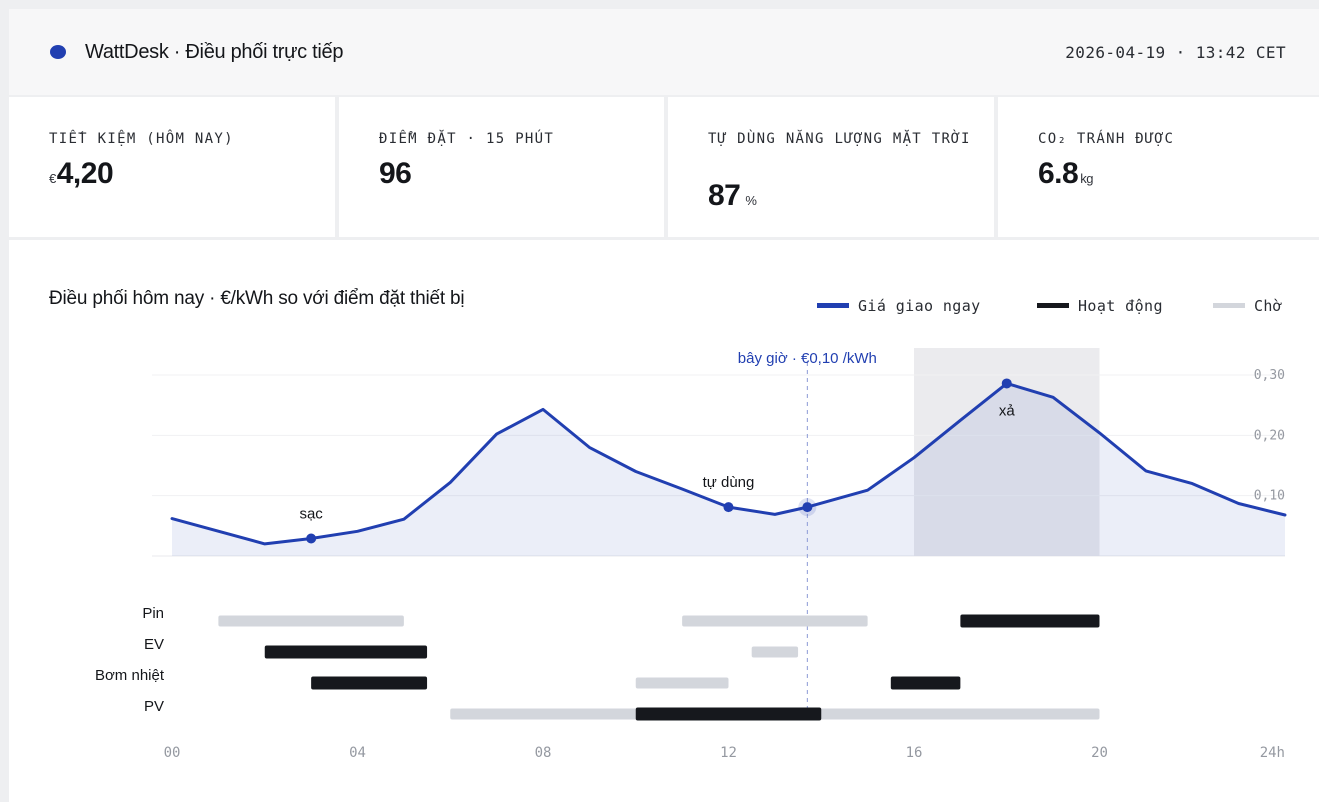  What do you see at coordinates (52, 178) in the screenshot?
I see `kpi-currency: €` at bounding box center [52, 178].